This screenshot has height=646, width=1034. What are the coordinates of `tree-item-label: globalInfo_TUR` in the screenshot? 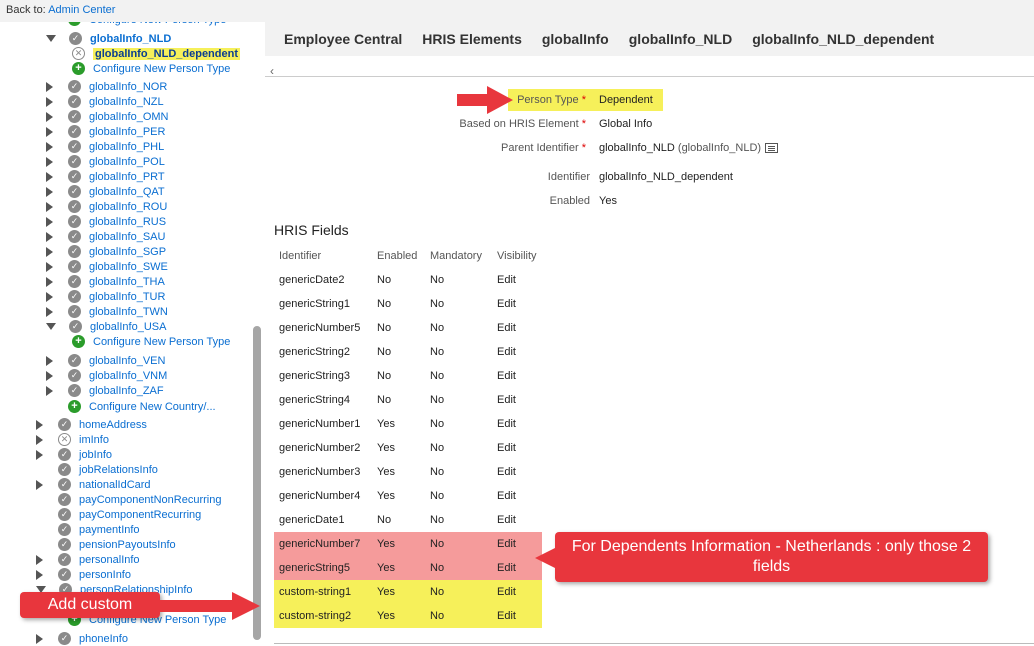 It's located at (127, 297).